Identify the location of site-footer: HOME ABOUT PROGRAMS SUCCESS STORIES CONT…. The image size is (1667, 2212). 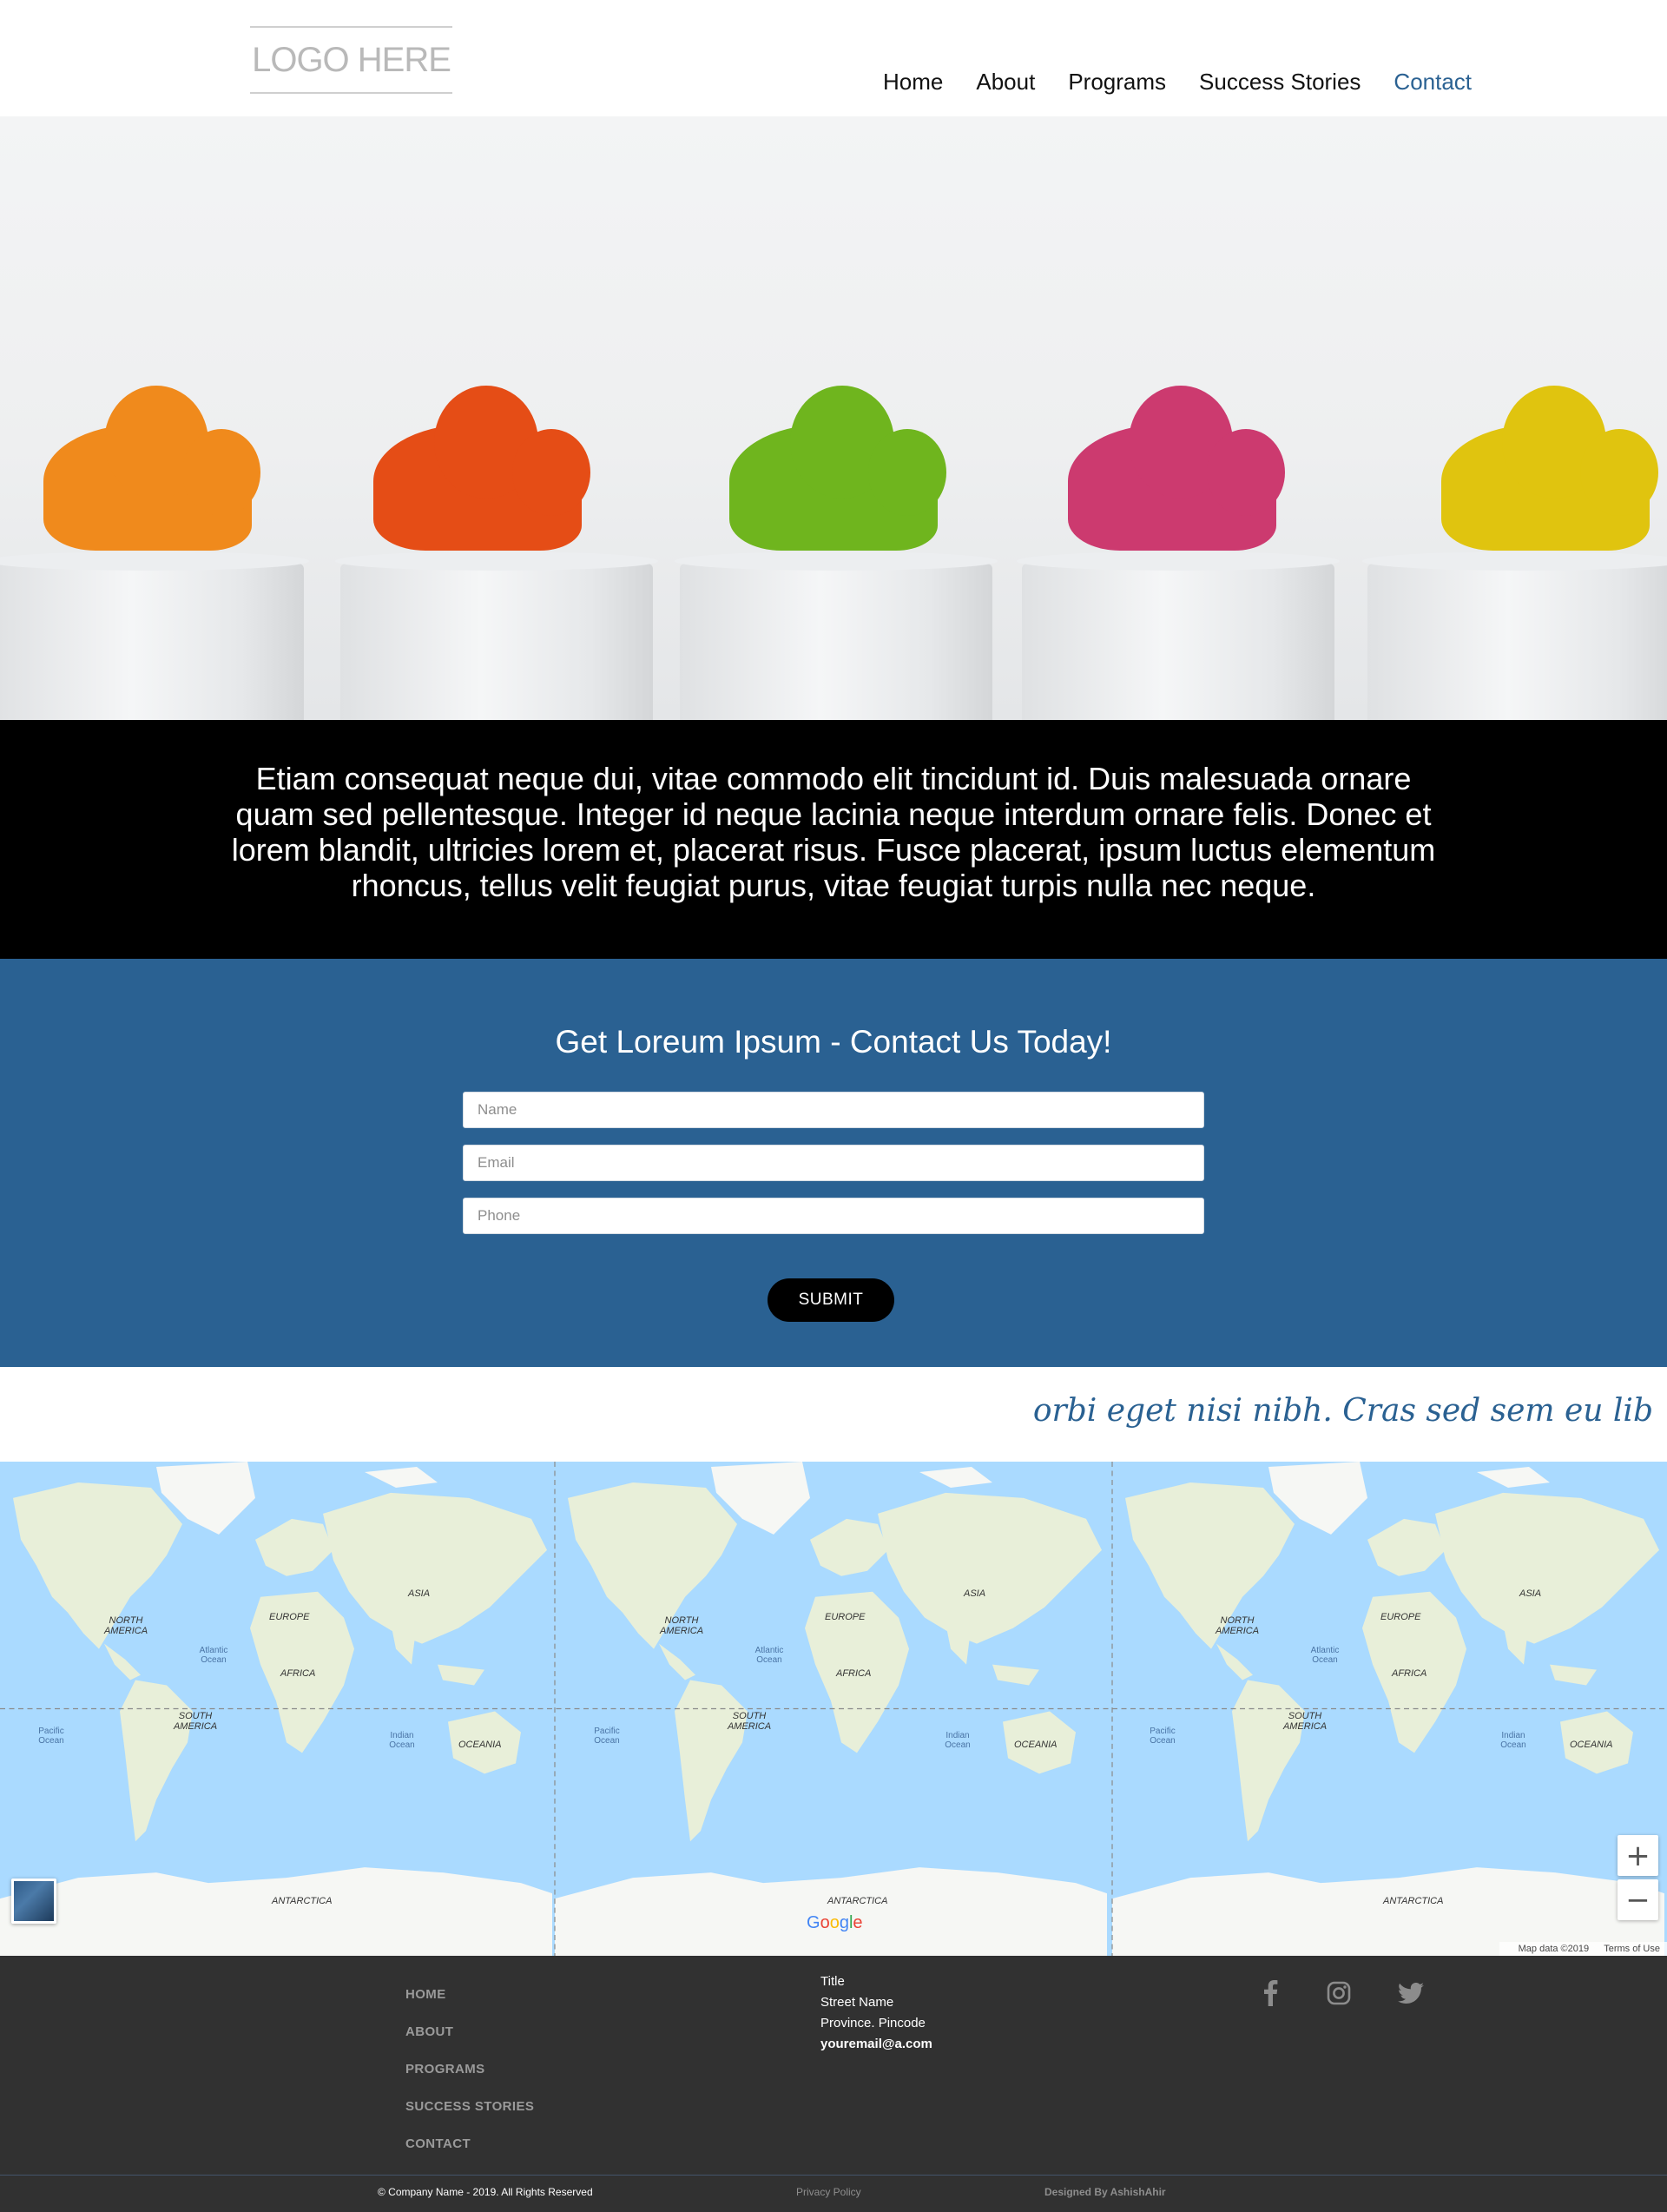
(833, 2084).